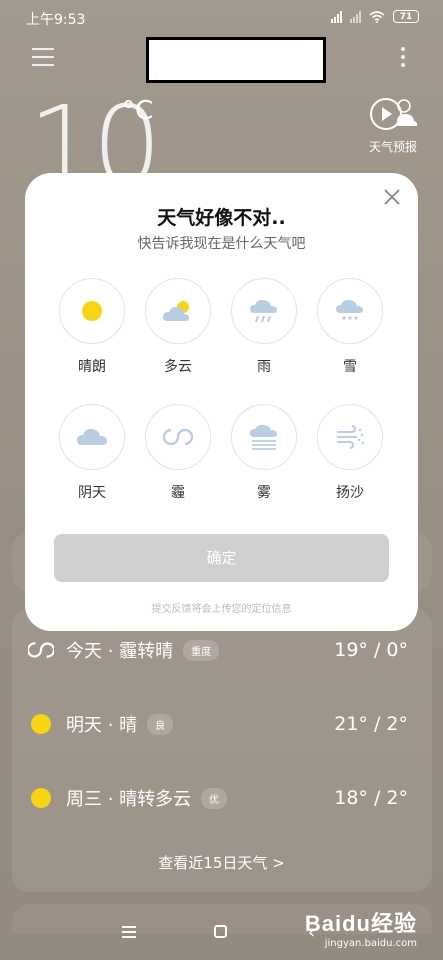  Describe the element at coordinates (350, 493) in the screenshot. I see `option-label: 扬沙` at that location.